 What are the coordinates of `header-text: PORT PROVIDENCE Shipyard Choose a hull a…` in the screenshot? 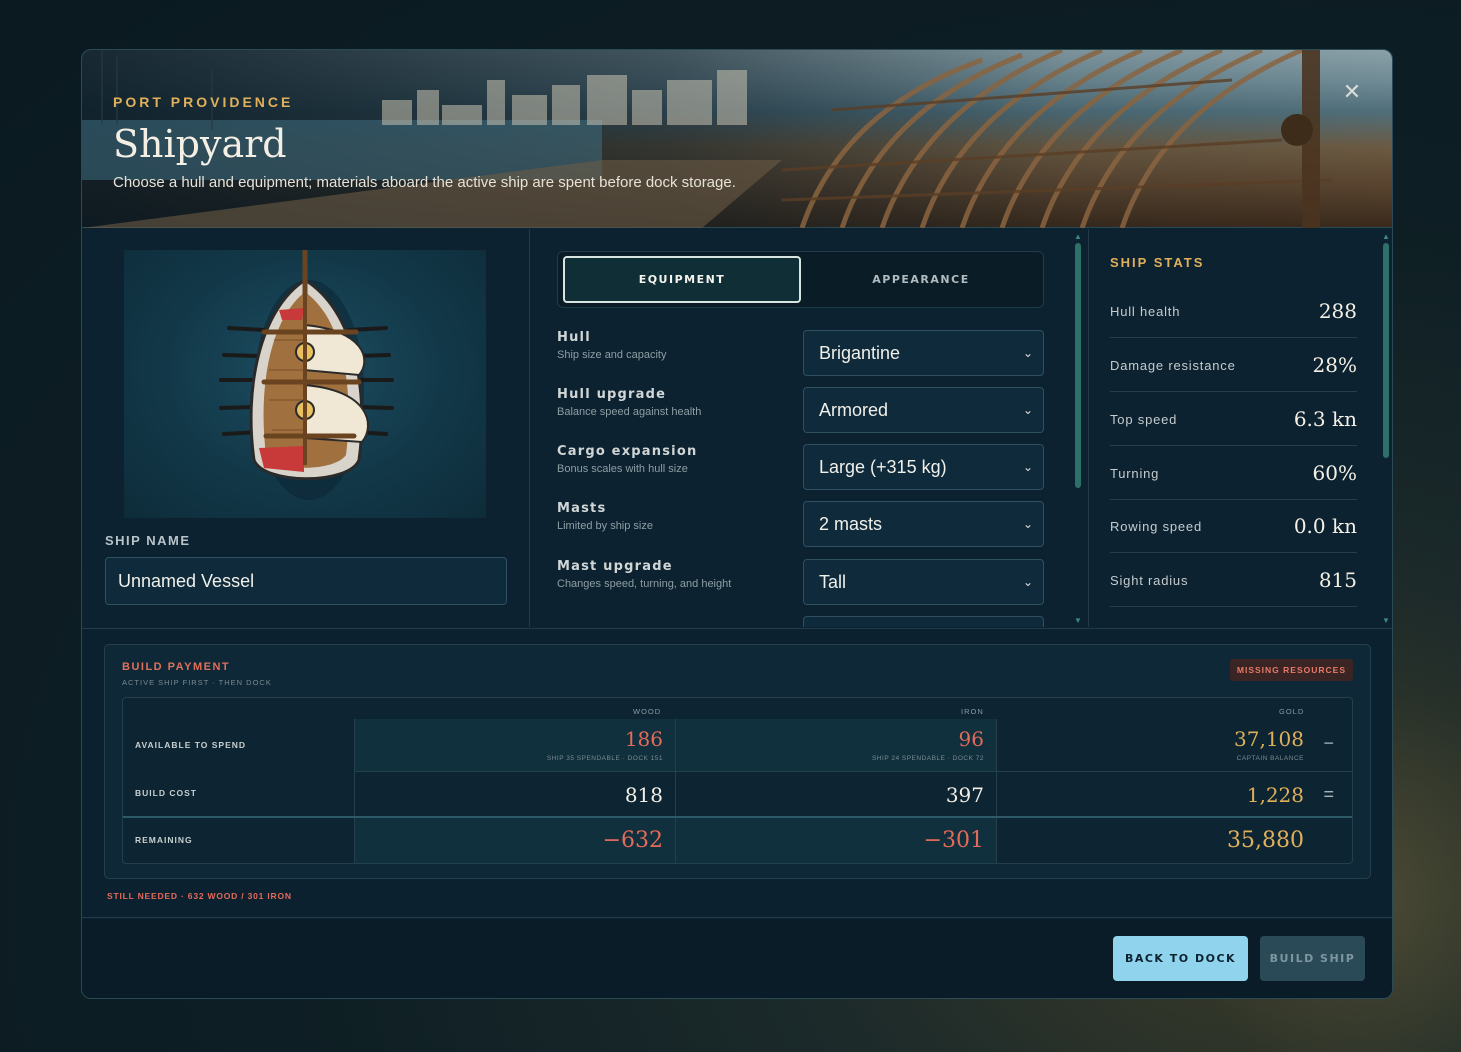 It's located at (424, 142).